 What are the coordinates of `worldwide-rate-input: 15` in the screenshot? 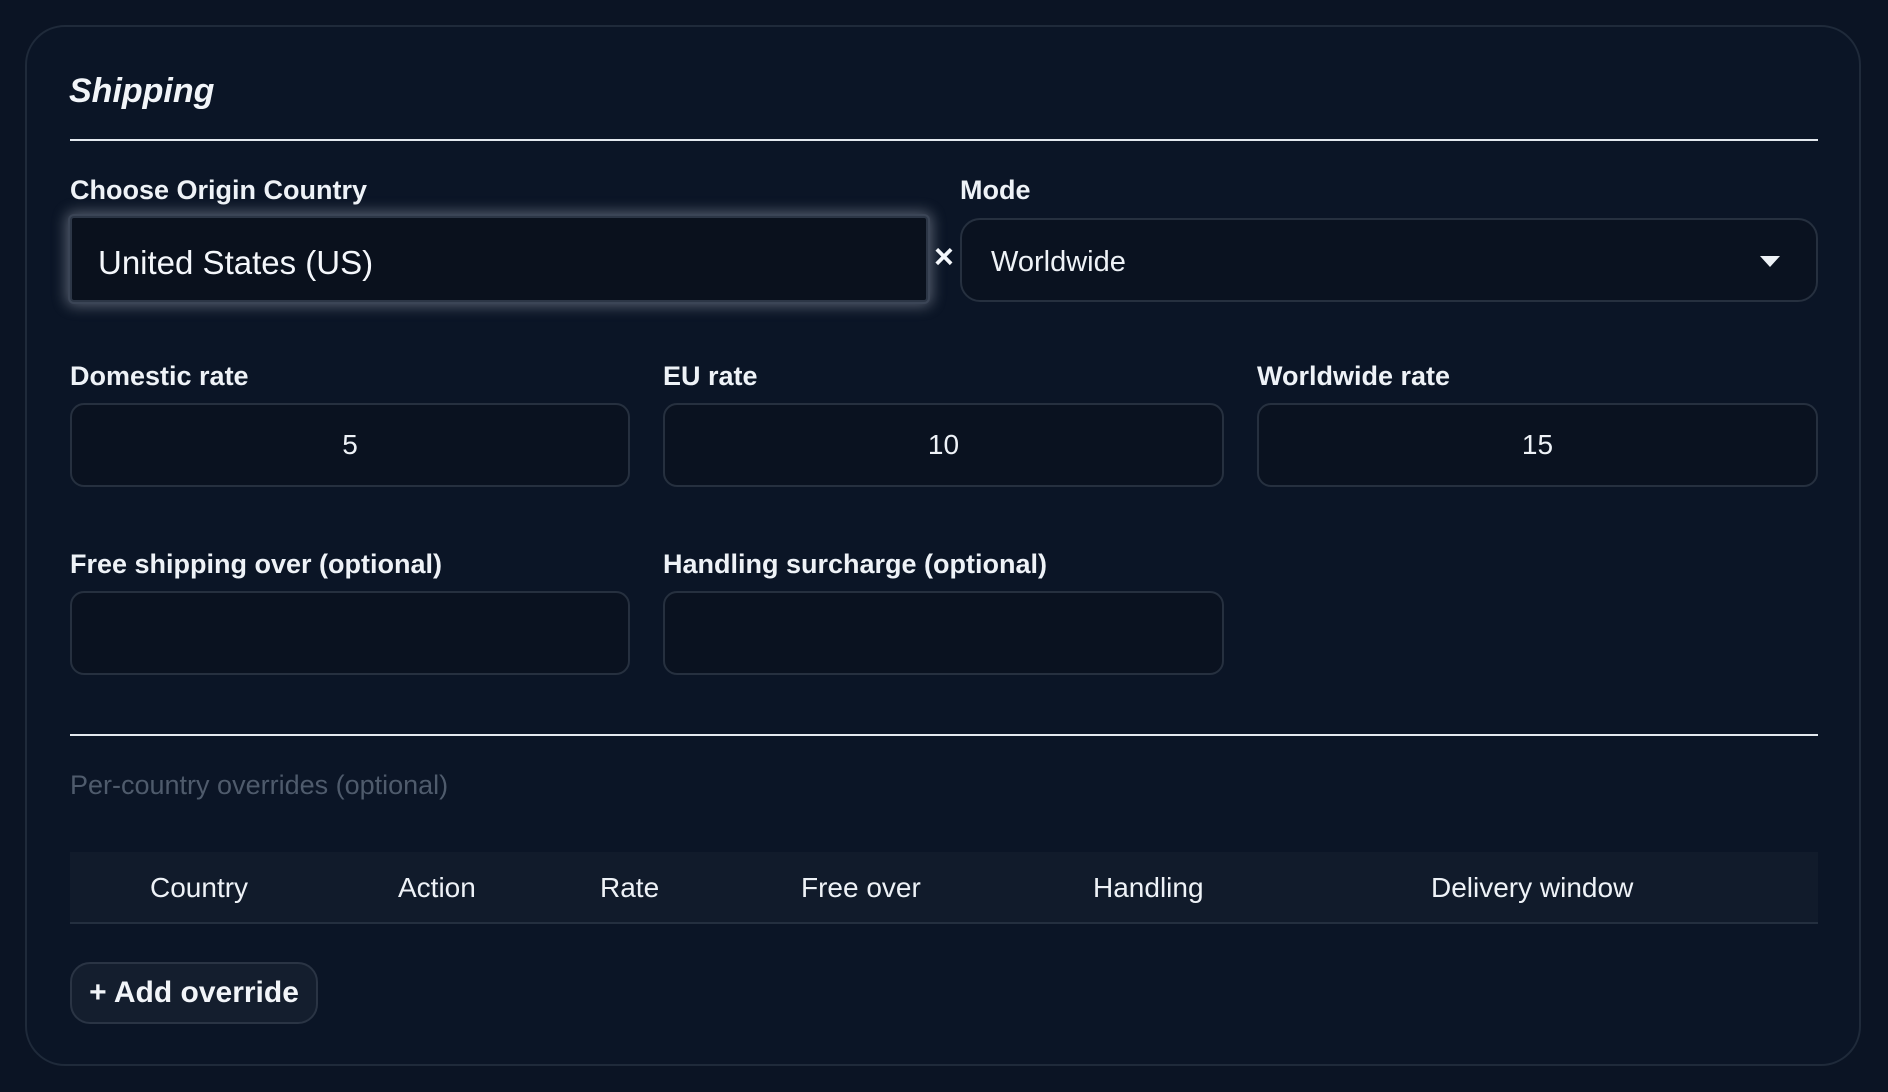 It's located at (1537, 445).